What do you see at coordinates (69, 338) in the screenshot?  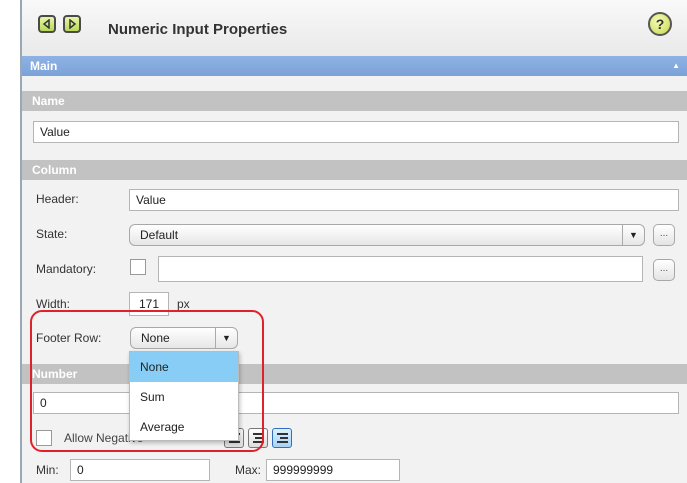 I see `footer-row-label: Footer Row:` at bounding box center [69, 338].